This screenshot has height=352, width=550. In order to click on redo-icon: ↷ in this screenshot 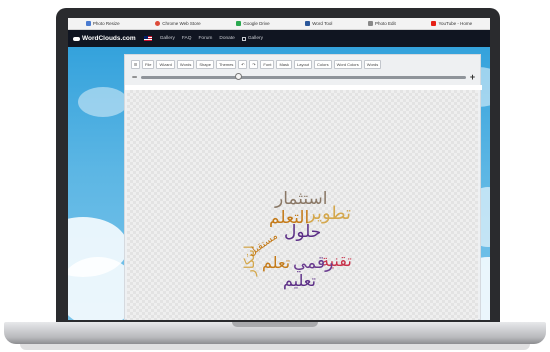, I will do `click(254, 64)`.